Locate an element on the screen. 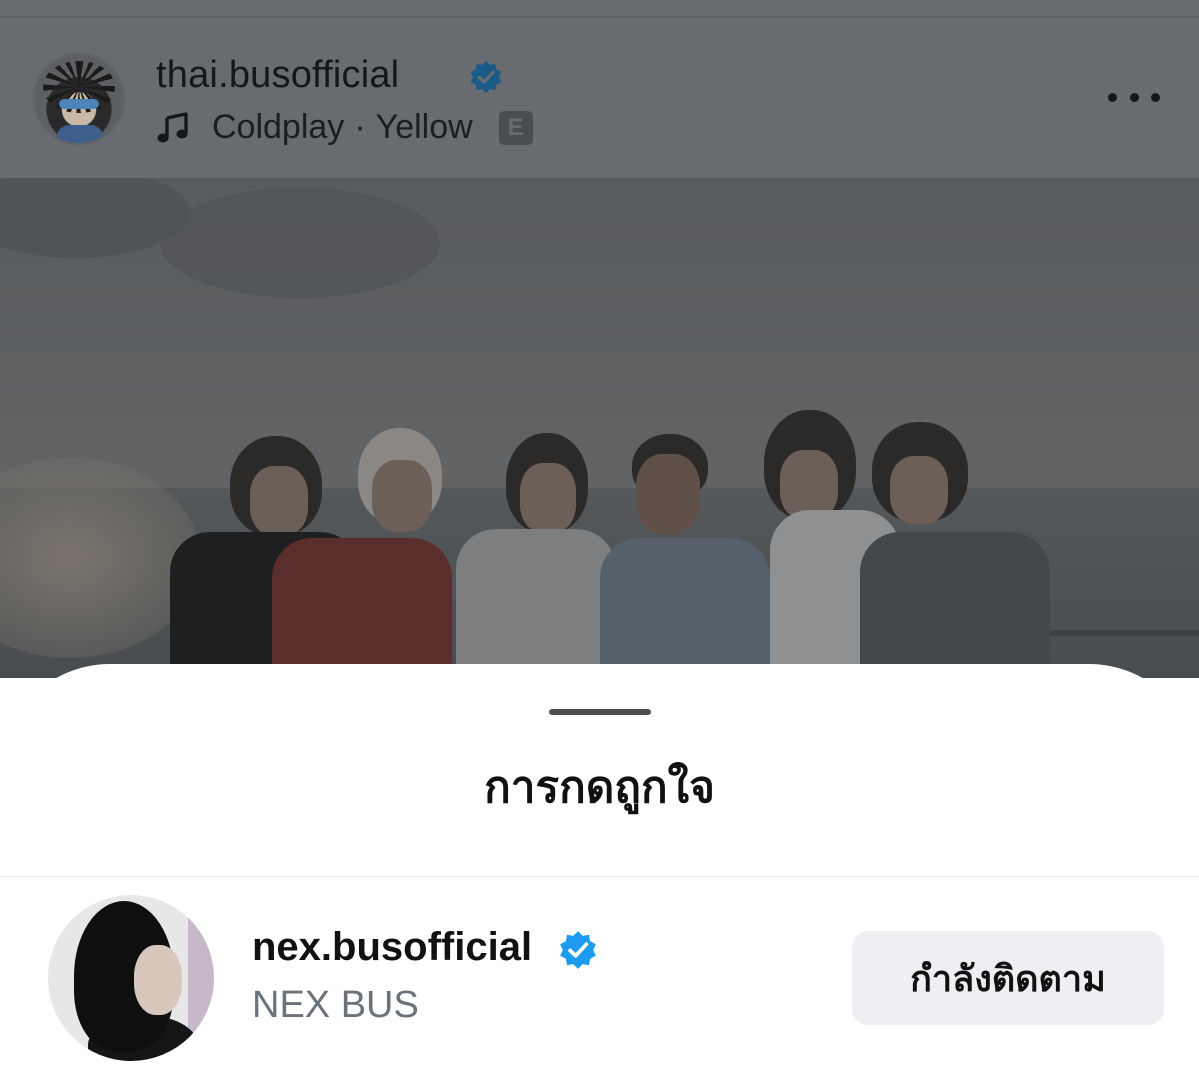 The width and height of the screenshot is (1199, 1086). avatar-glasses-graphic is located at coordinates (79, 104).